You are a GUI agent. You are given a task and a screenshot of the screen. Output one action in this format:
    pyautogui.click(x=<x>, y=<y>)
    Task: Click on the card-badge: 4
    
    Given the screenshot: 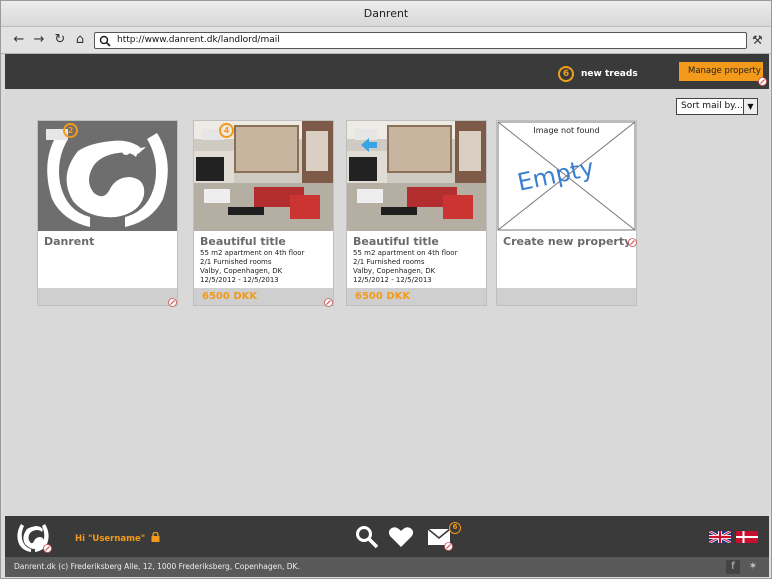 What is the action you would take?
    pyautogui.click(x=226, y=130)
    